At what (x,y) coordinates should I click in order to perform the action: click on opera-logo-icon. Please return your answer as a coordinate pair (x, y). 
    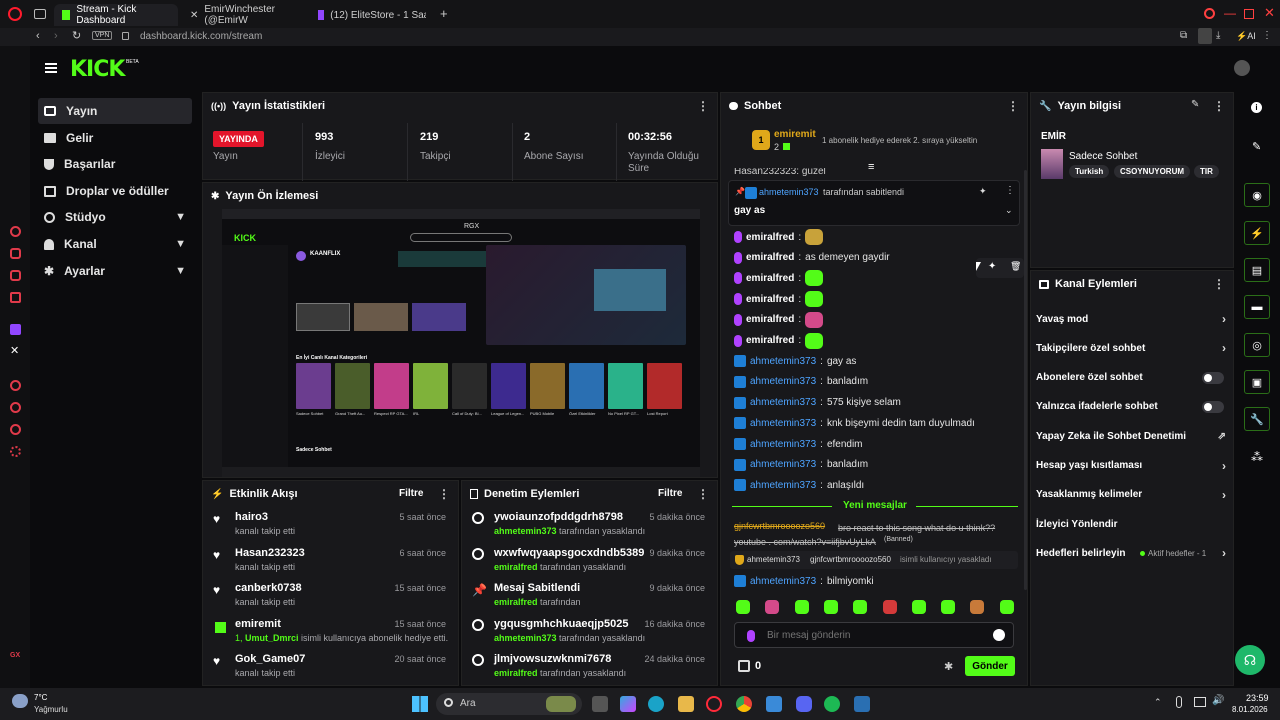
    Looking at the image, I should click on (15, 14).